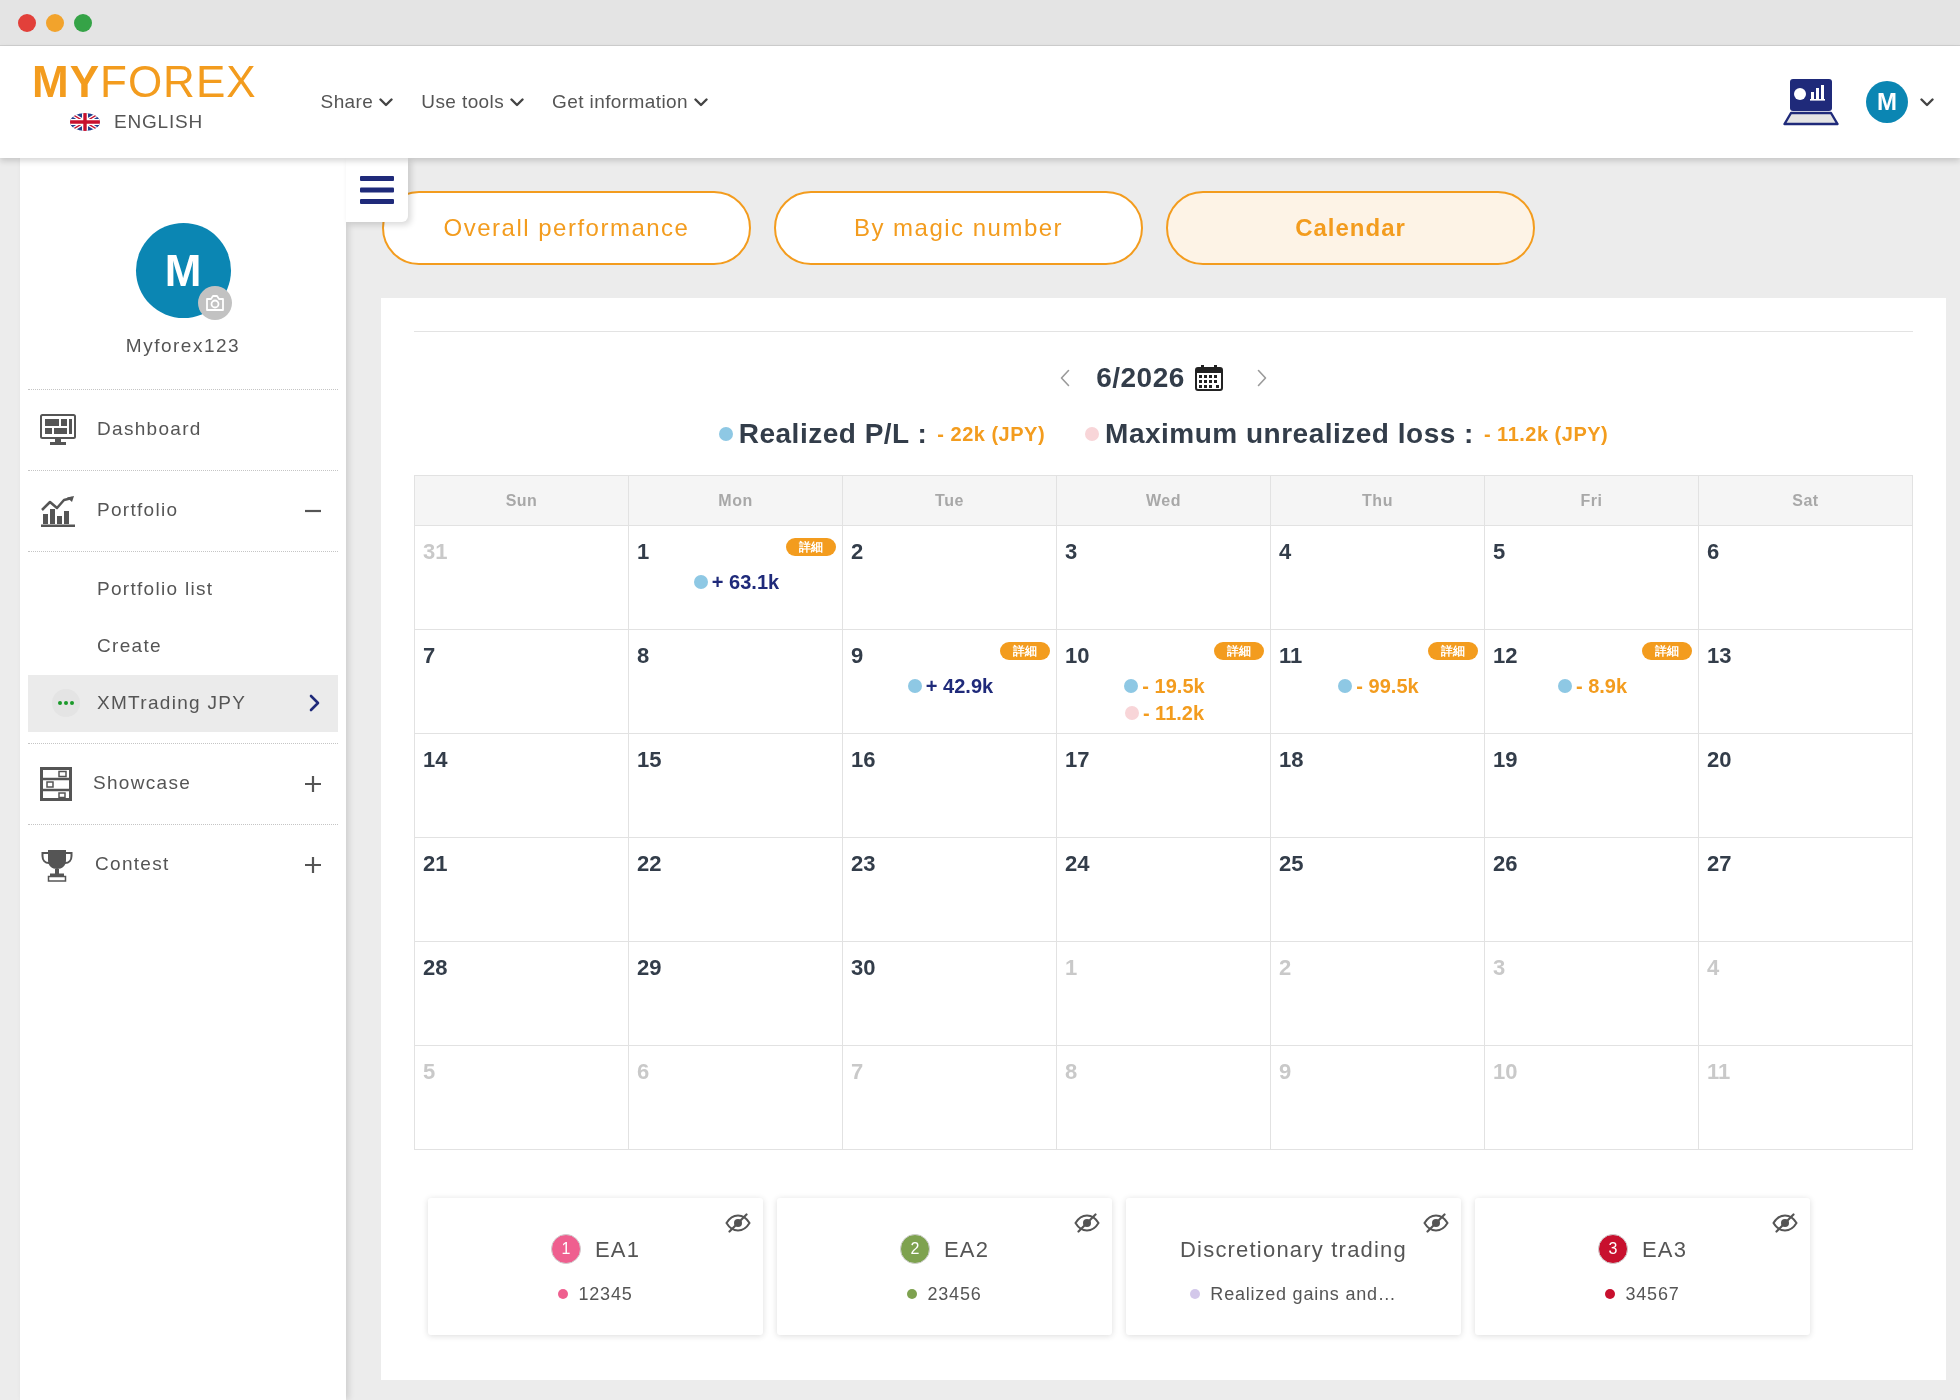 The width and height of the screenshot is (1960, 1400). I want to click on cabinet-icon, so click(56, 783).